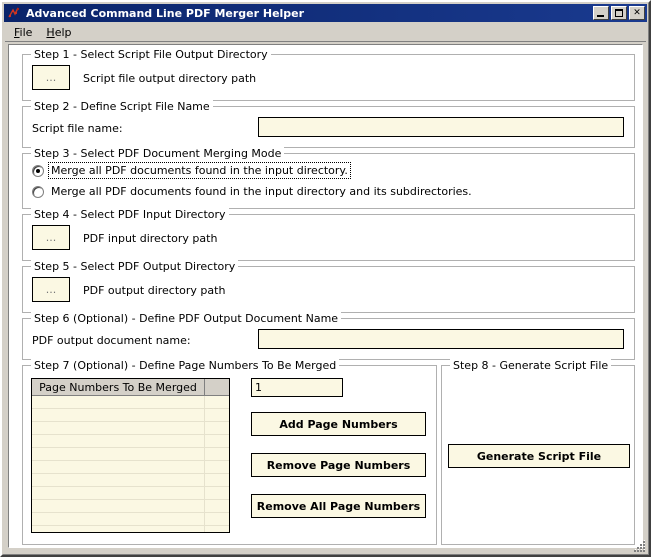  Describe the element at coordinates (118, 387) in the screenshot. I see `listview-column-page-numbers: Page Numbers To Be Merged` at that location.